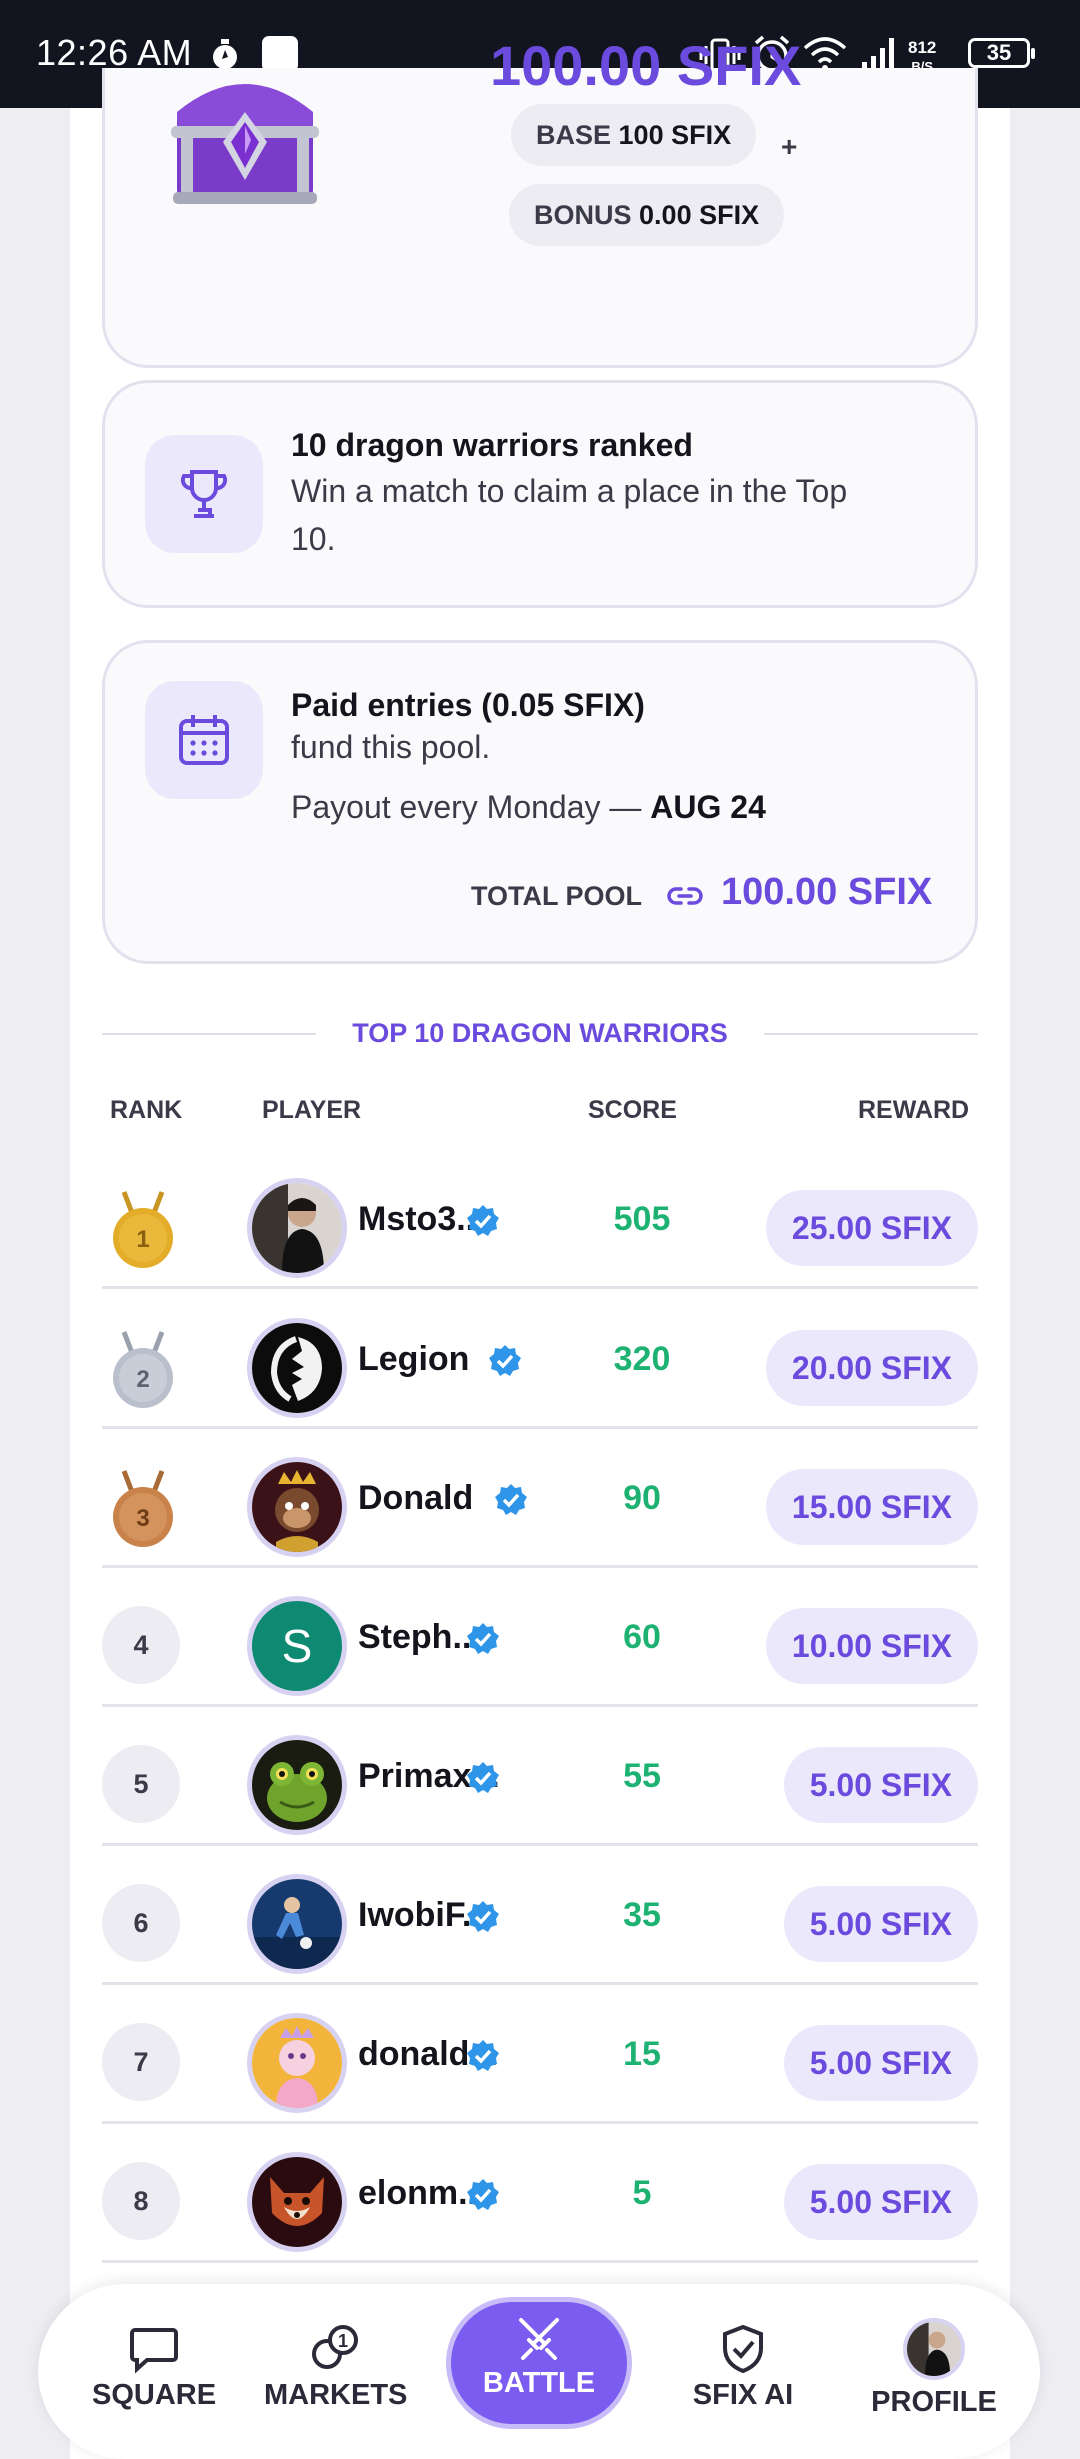 This screenshot has height=2459, width=1080. What do you see at coordinates (642, 1219) in the screenshot?
I see `score-value: 505` at bounding box center [642, 1219].